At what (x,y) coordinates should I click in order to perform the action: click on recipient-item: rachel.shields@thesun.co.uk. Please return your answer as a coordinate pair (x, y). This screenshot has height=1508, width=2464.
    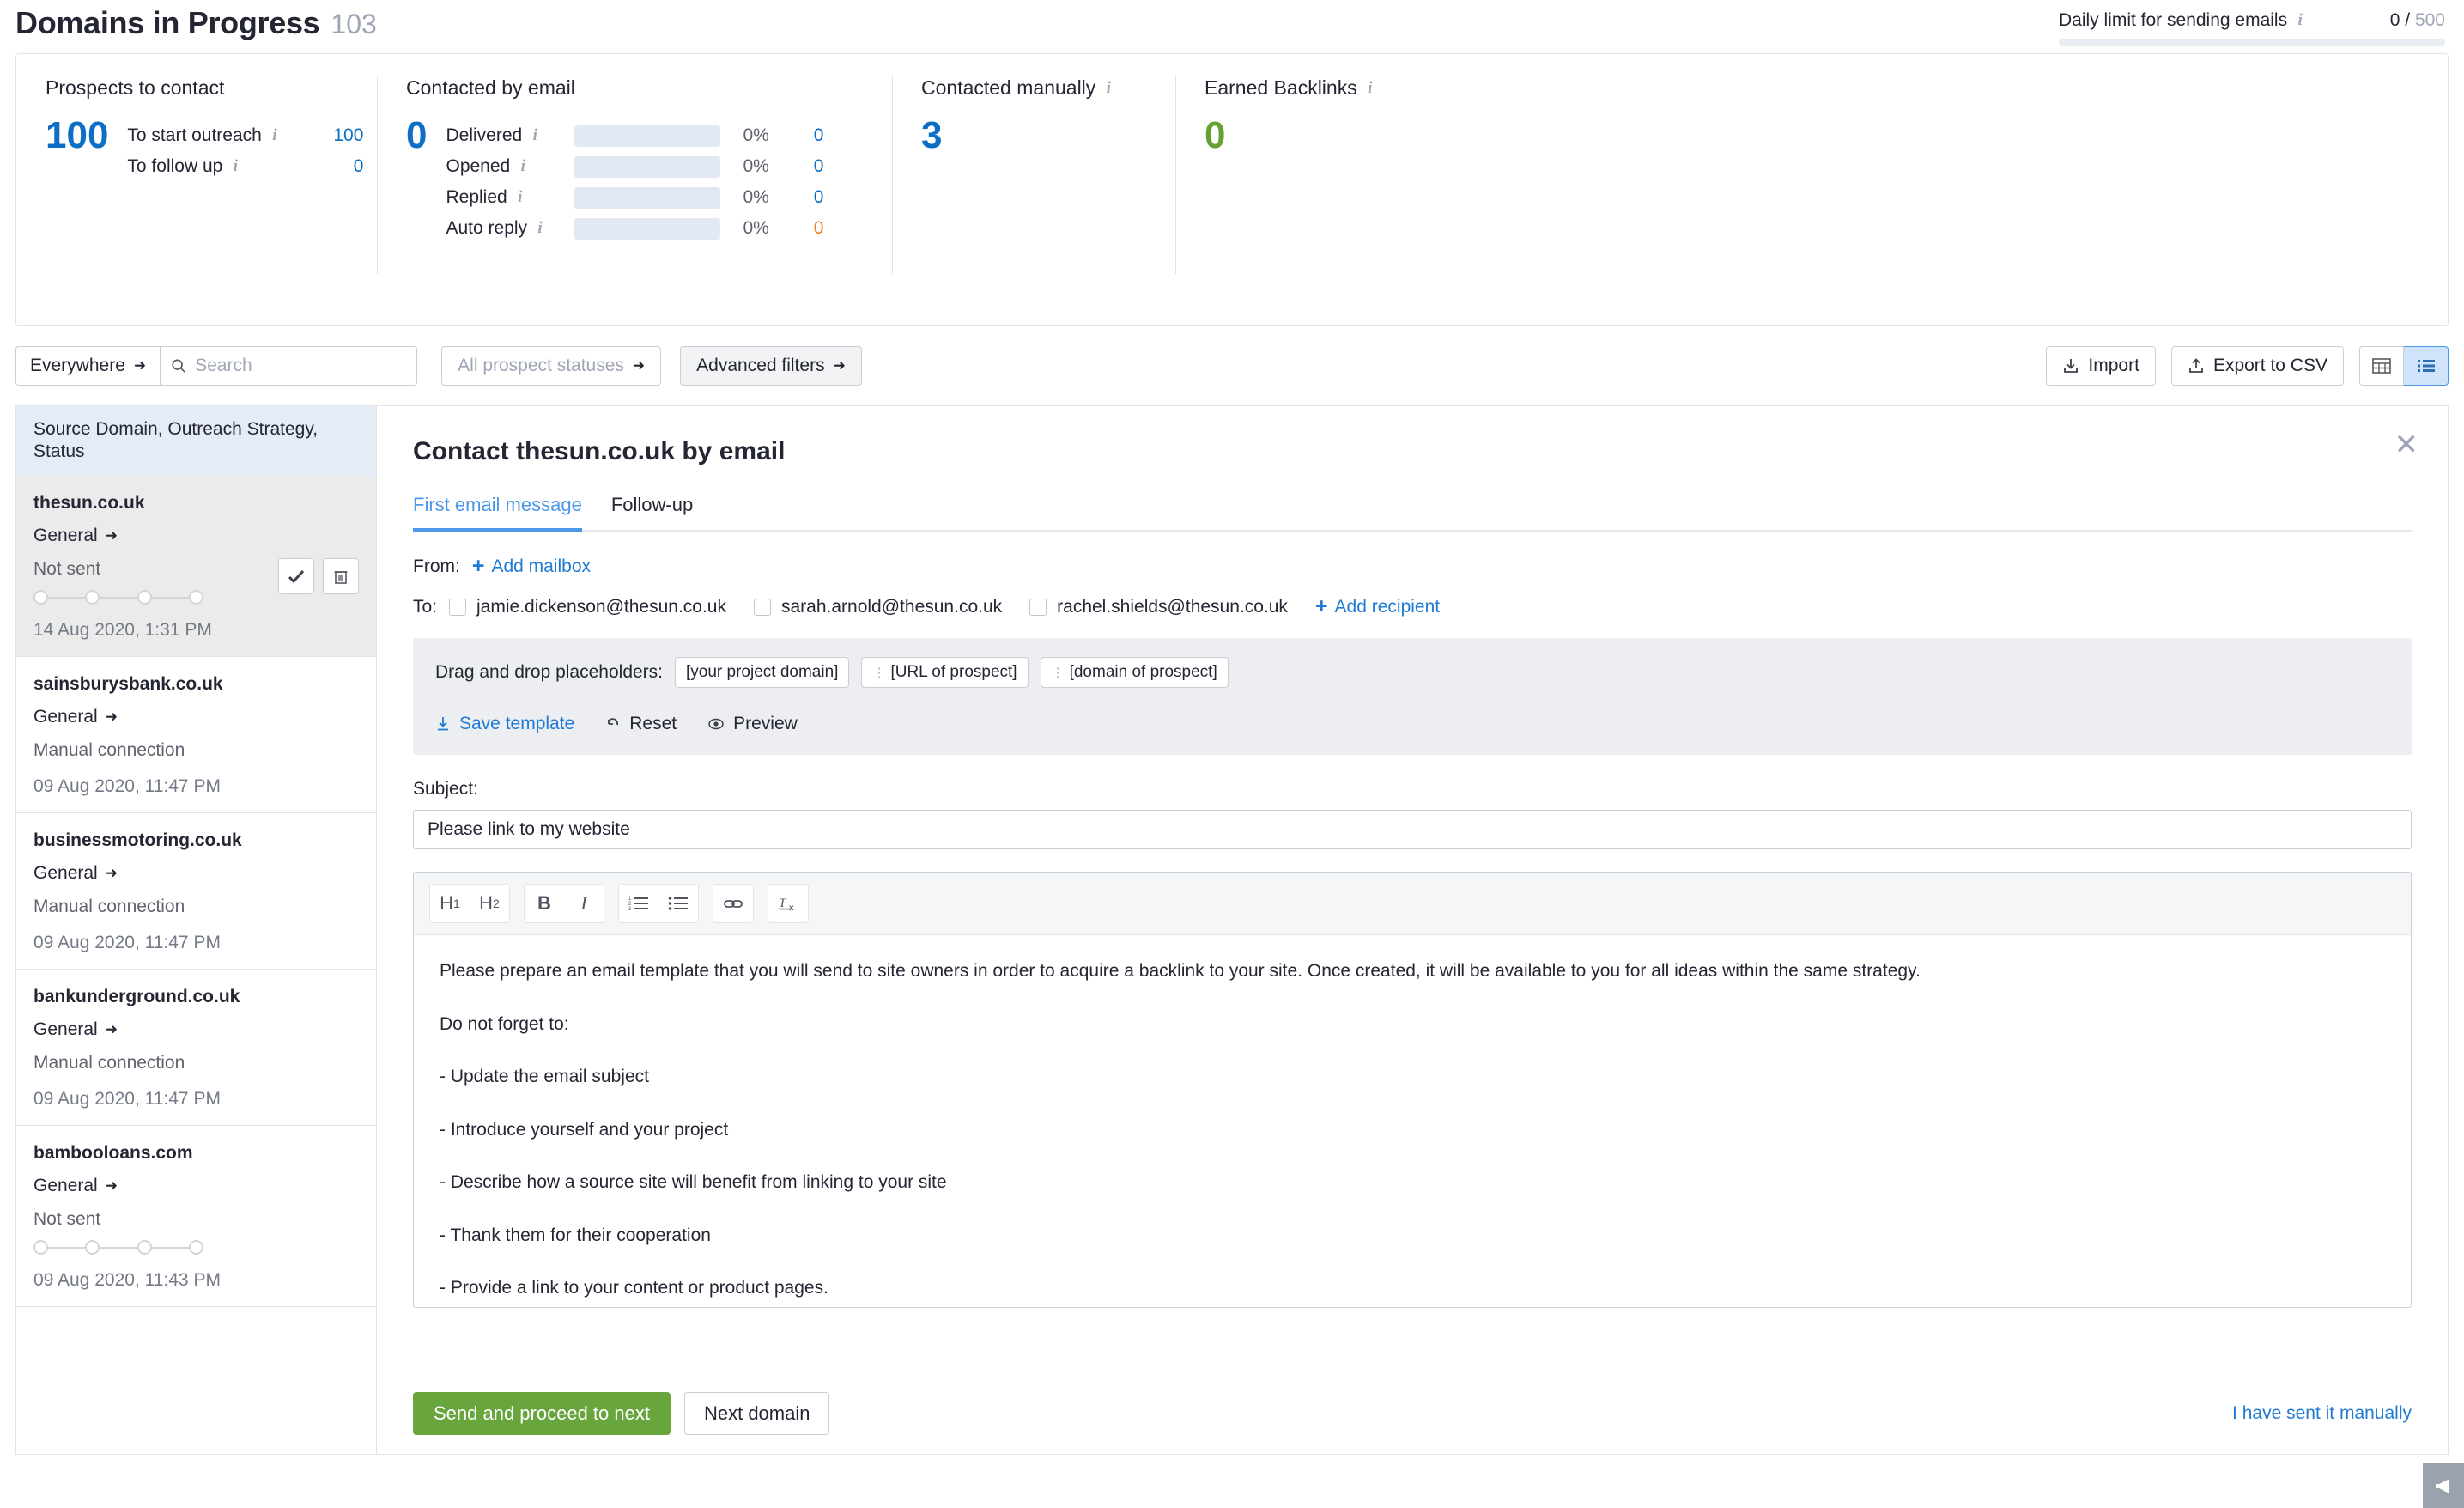
    Looking at the image, I should click on (1158, 607).